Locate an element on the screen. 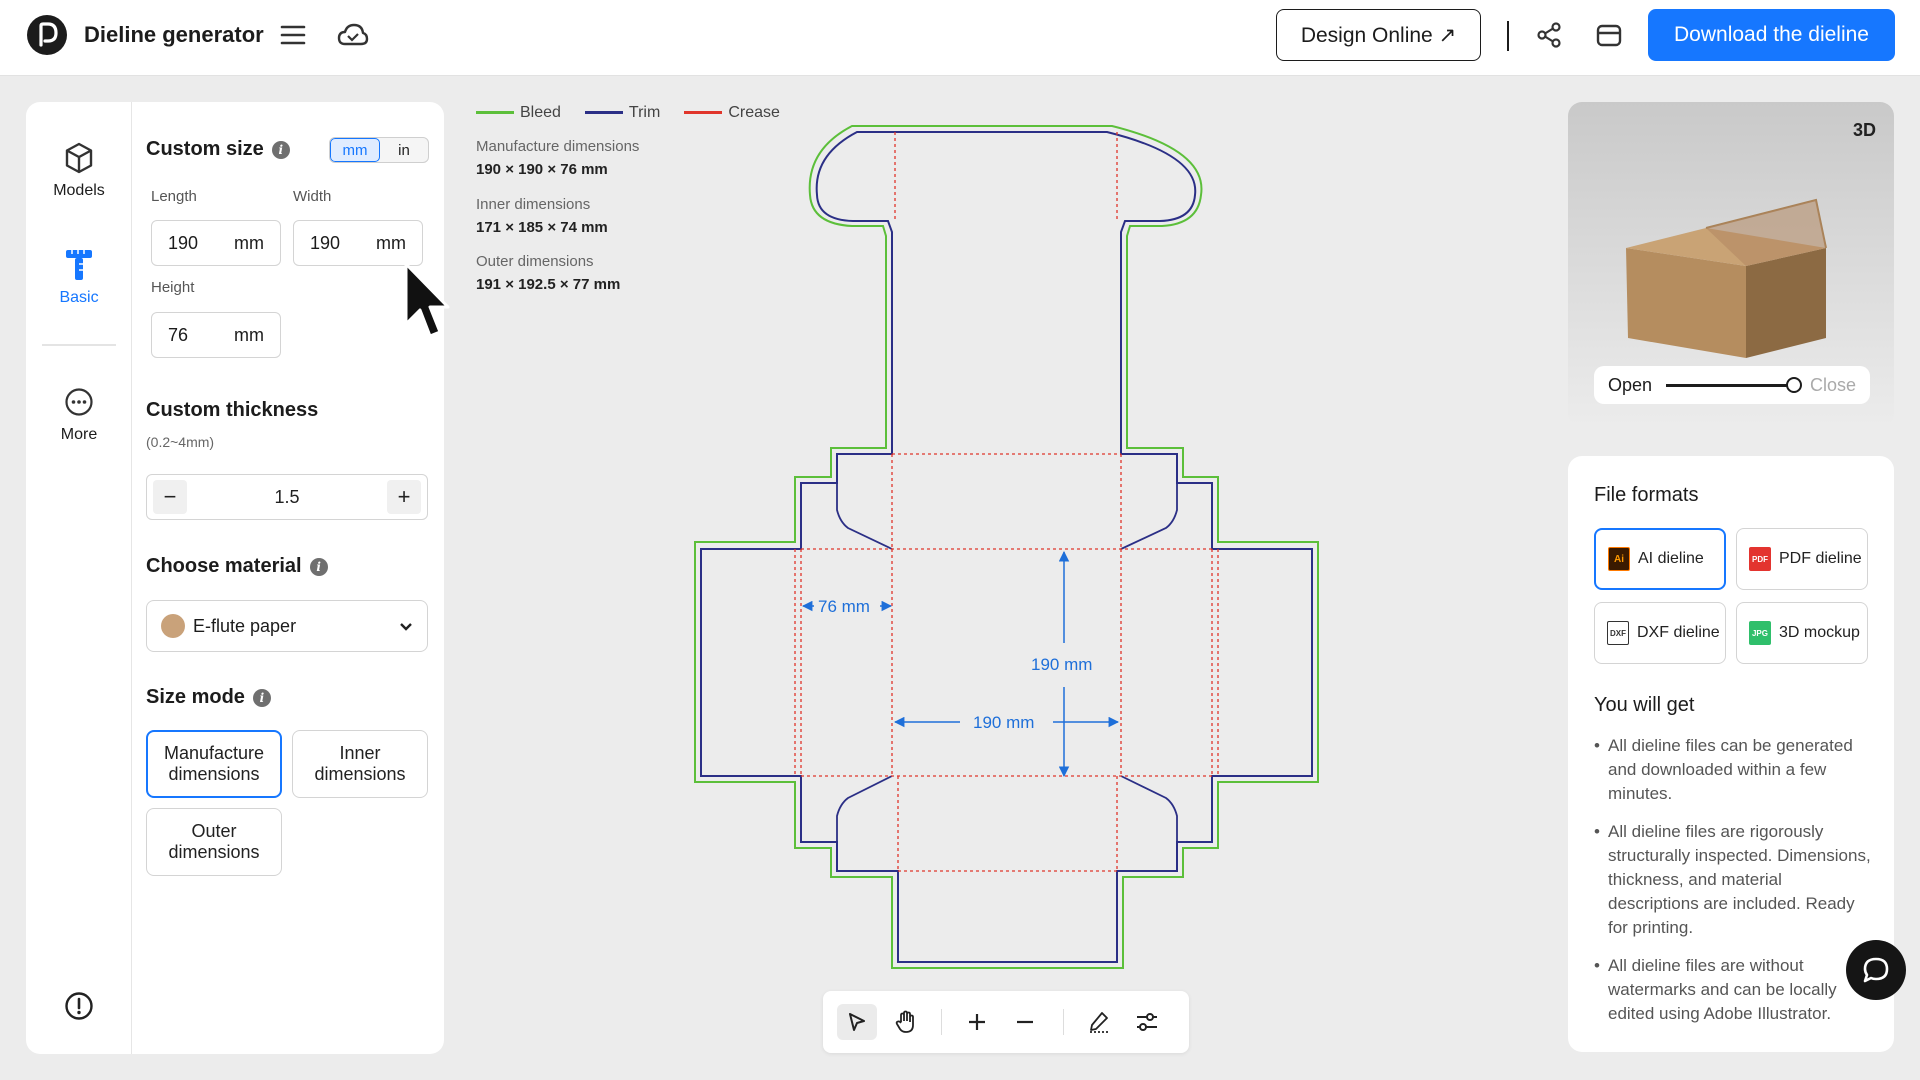 This screenshot has height=1080, width=1920. rail-label-more: More is located at coordinates (79, 434).